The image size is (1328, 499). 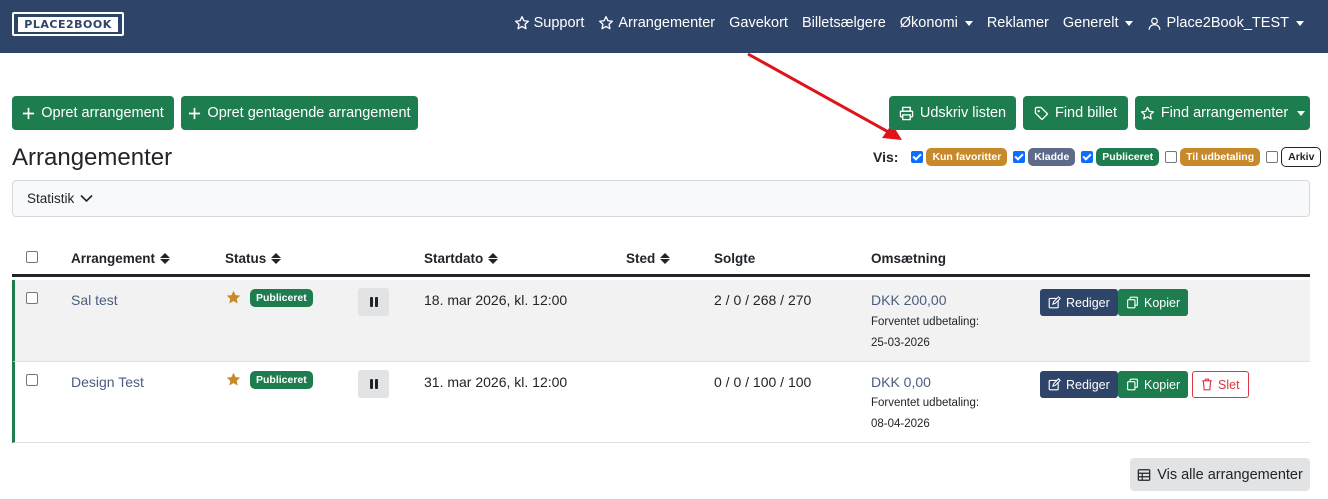 What do you see at coordinates (758, 23) in the screenshot?
I see `nav-item-gavekort: Gavekort` at bounding box center [758, 23].